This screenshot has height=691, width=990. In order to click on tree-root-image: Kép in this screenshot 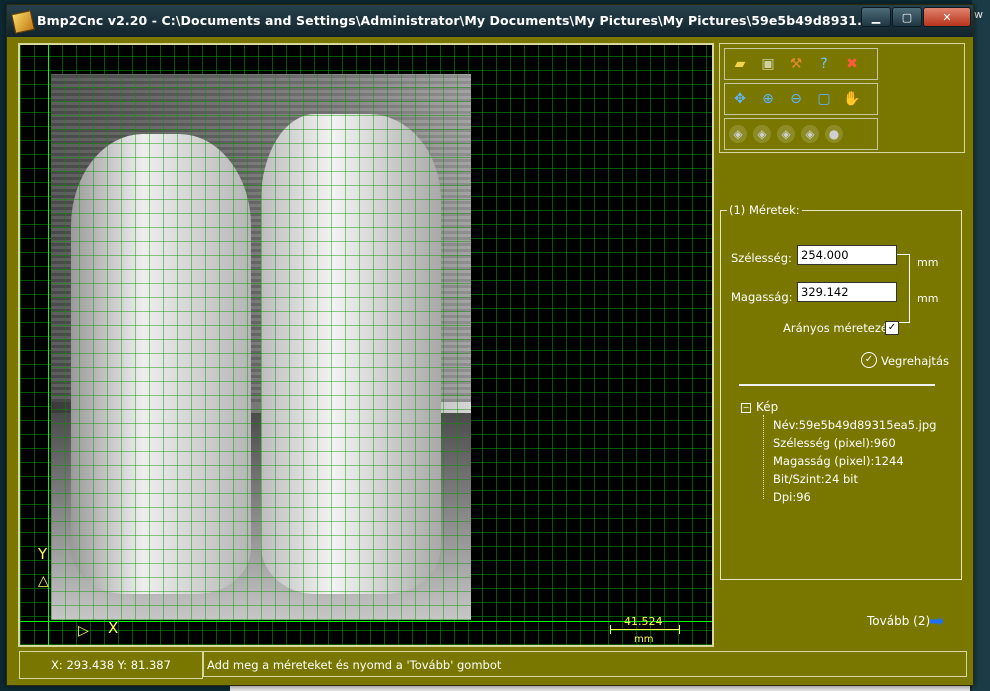, I will do `click(767, 407)`.